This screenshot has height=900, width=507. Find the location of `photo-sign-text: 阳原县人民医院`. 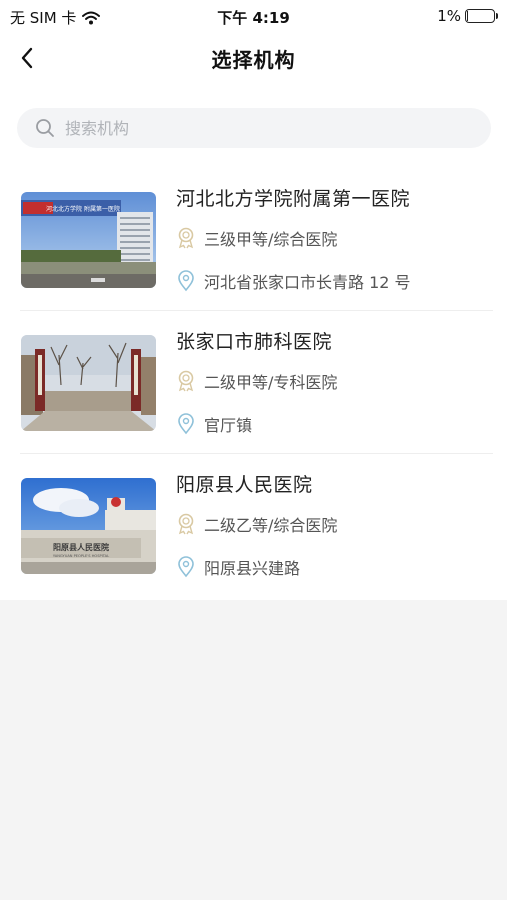

photo-sign-text: 阳原县人民医院 is located at coordinates (81, 547).